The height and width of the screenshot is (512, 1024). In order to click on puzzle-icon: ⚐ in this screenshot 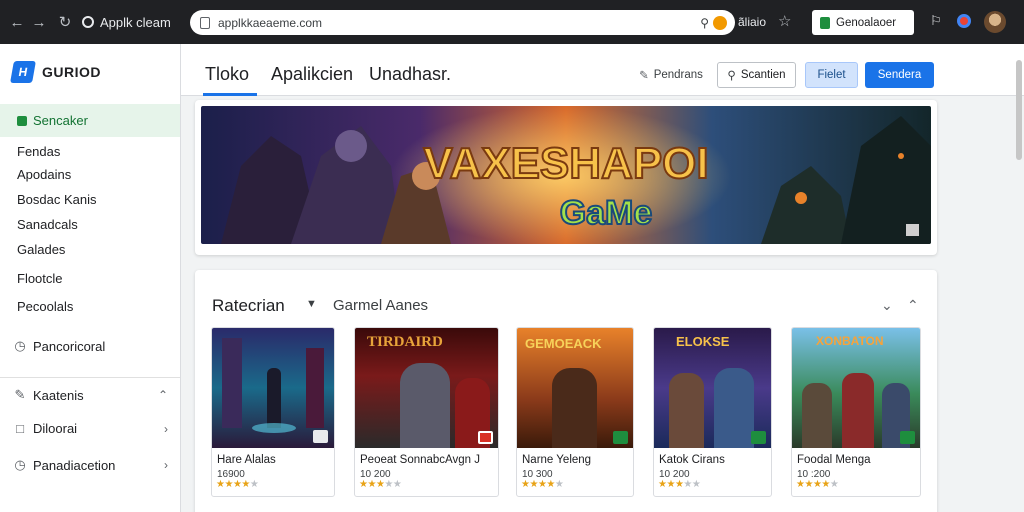, I will do `click(936, 21)`.